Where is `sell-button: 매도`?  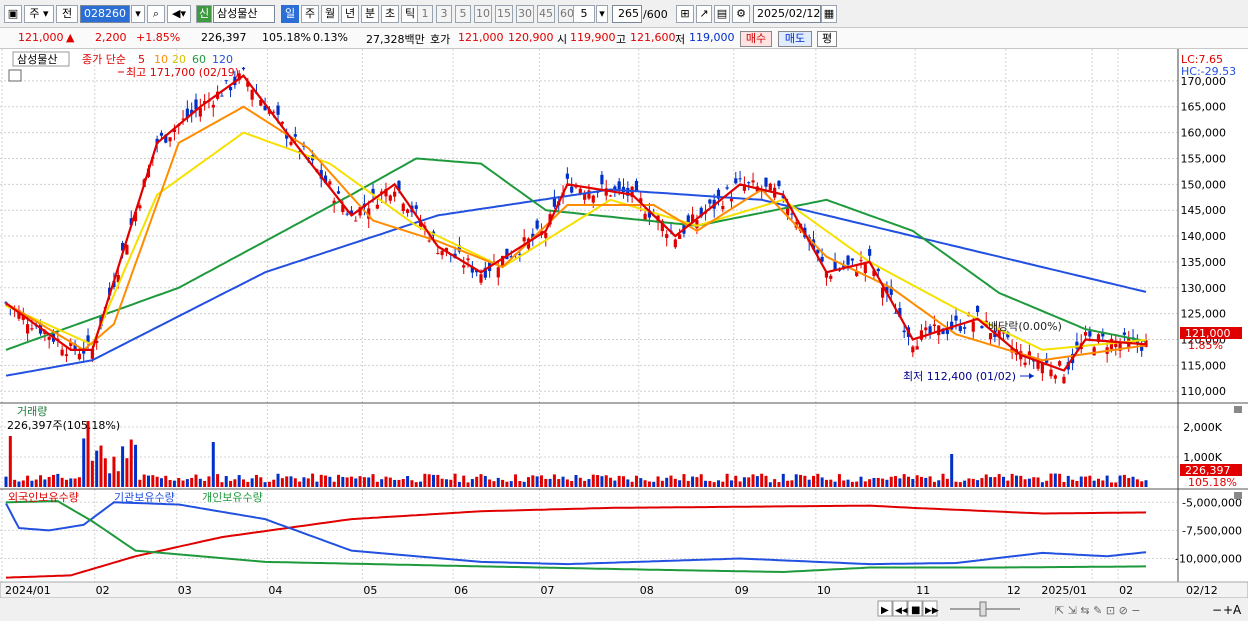 sell-button: 매도 is located at coordinates (795, 39).